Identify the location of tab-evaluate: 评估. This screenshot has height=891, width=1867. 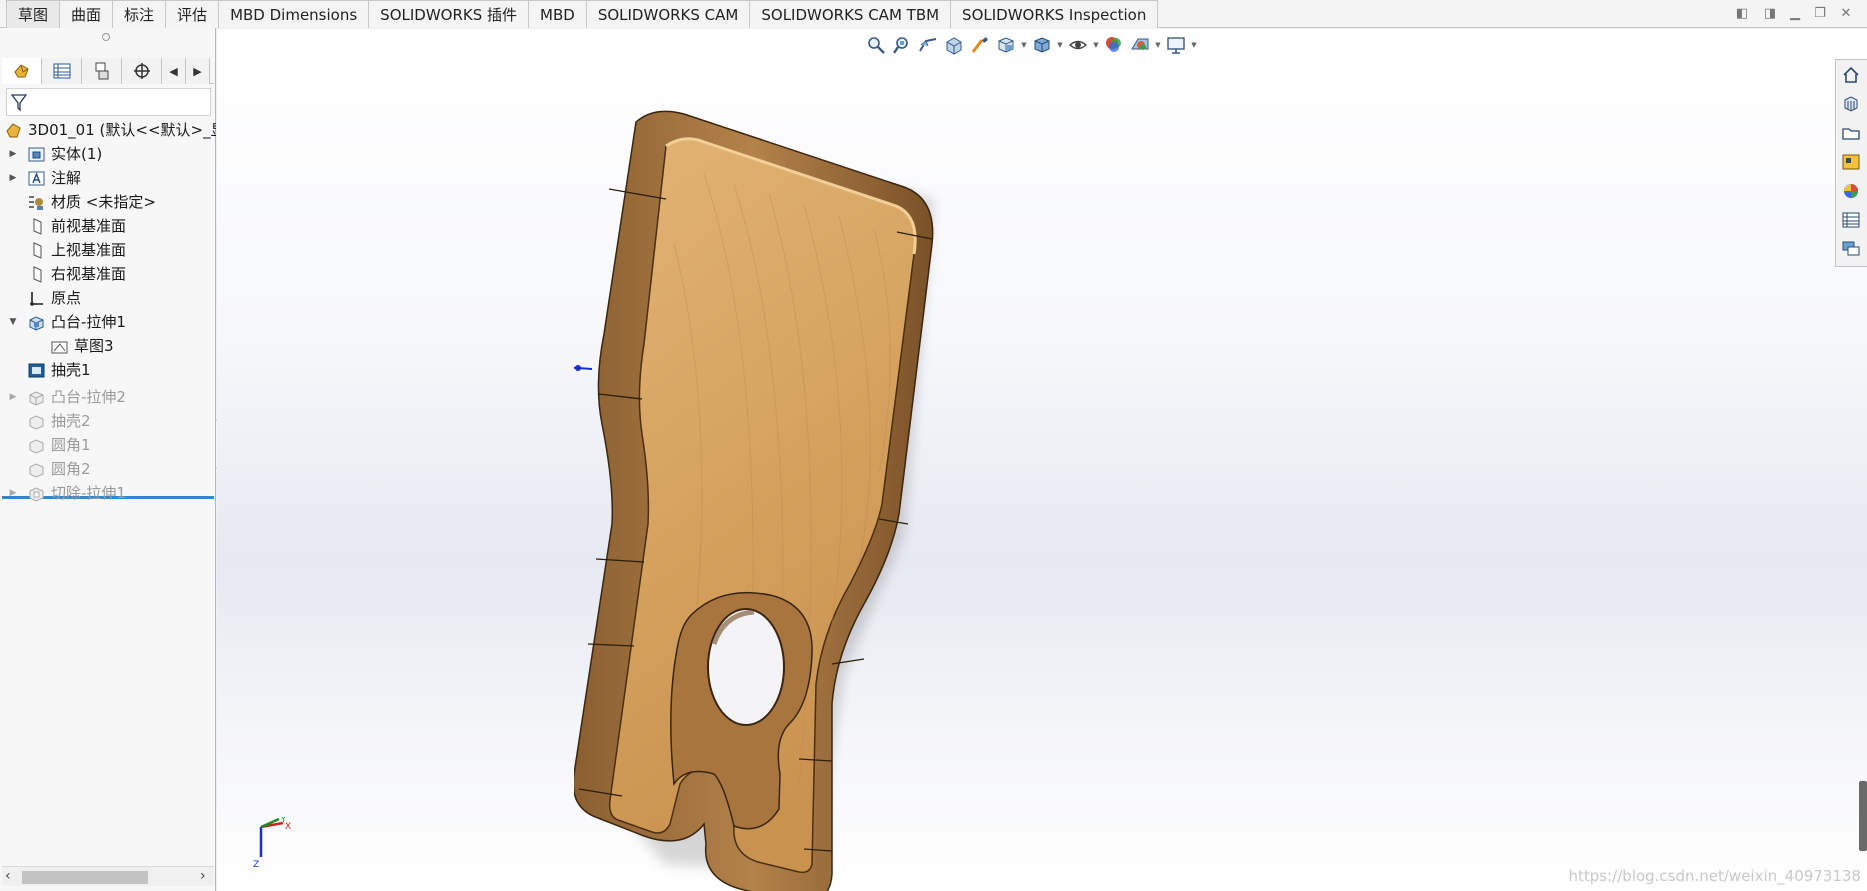
(193, 14).